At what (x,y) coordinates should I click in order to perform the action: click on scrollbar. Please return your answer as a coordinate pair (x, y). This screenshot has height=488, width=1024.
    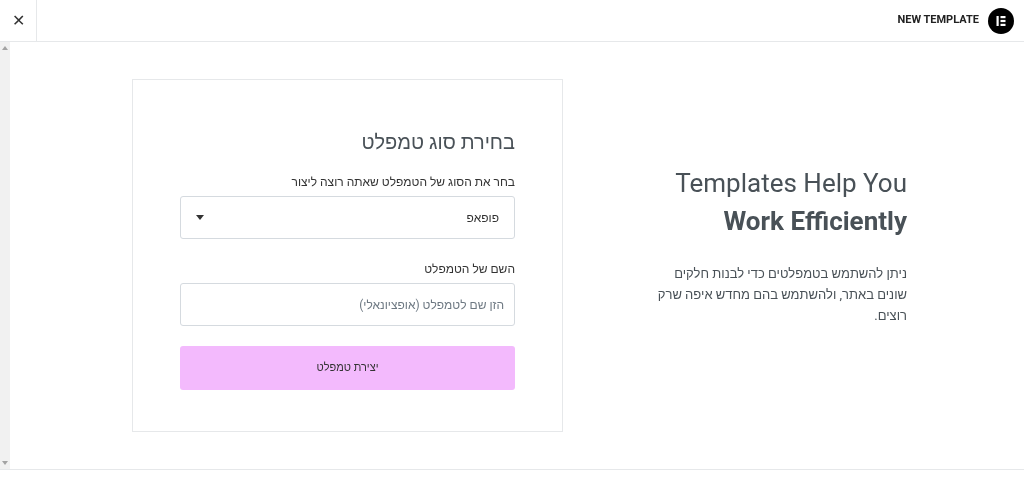
    Looking at the image, I should click on (5, 255).